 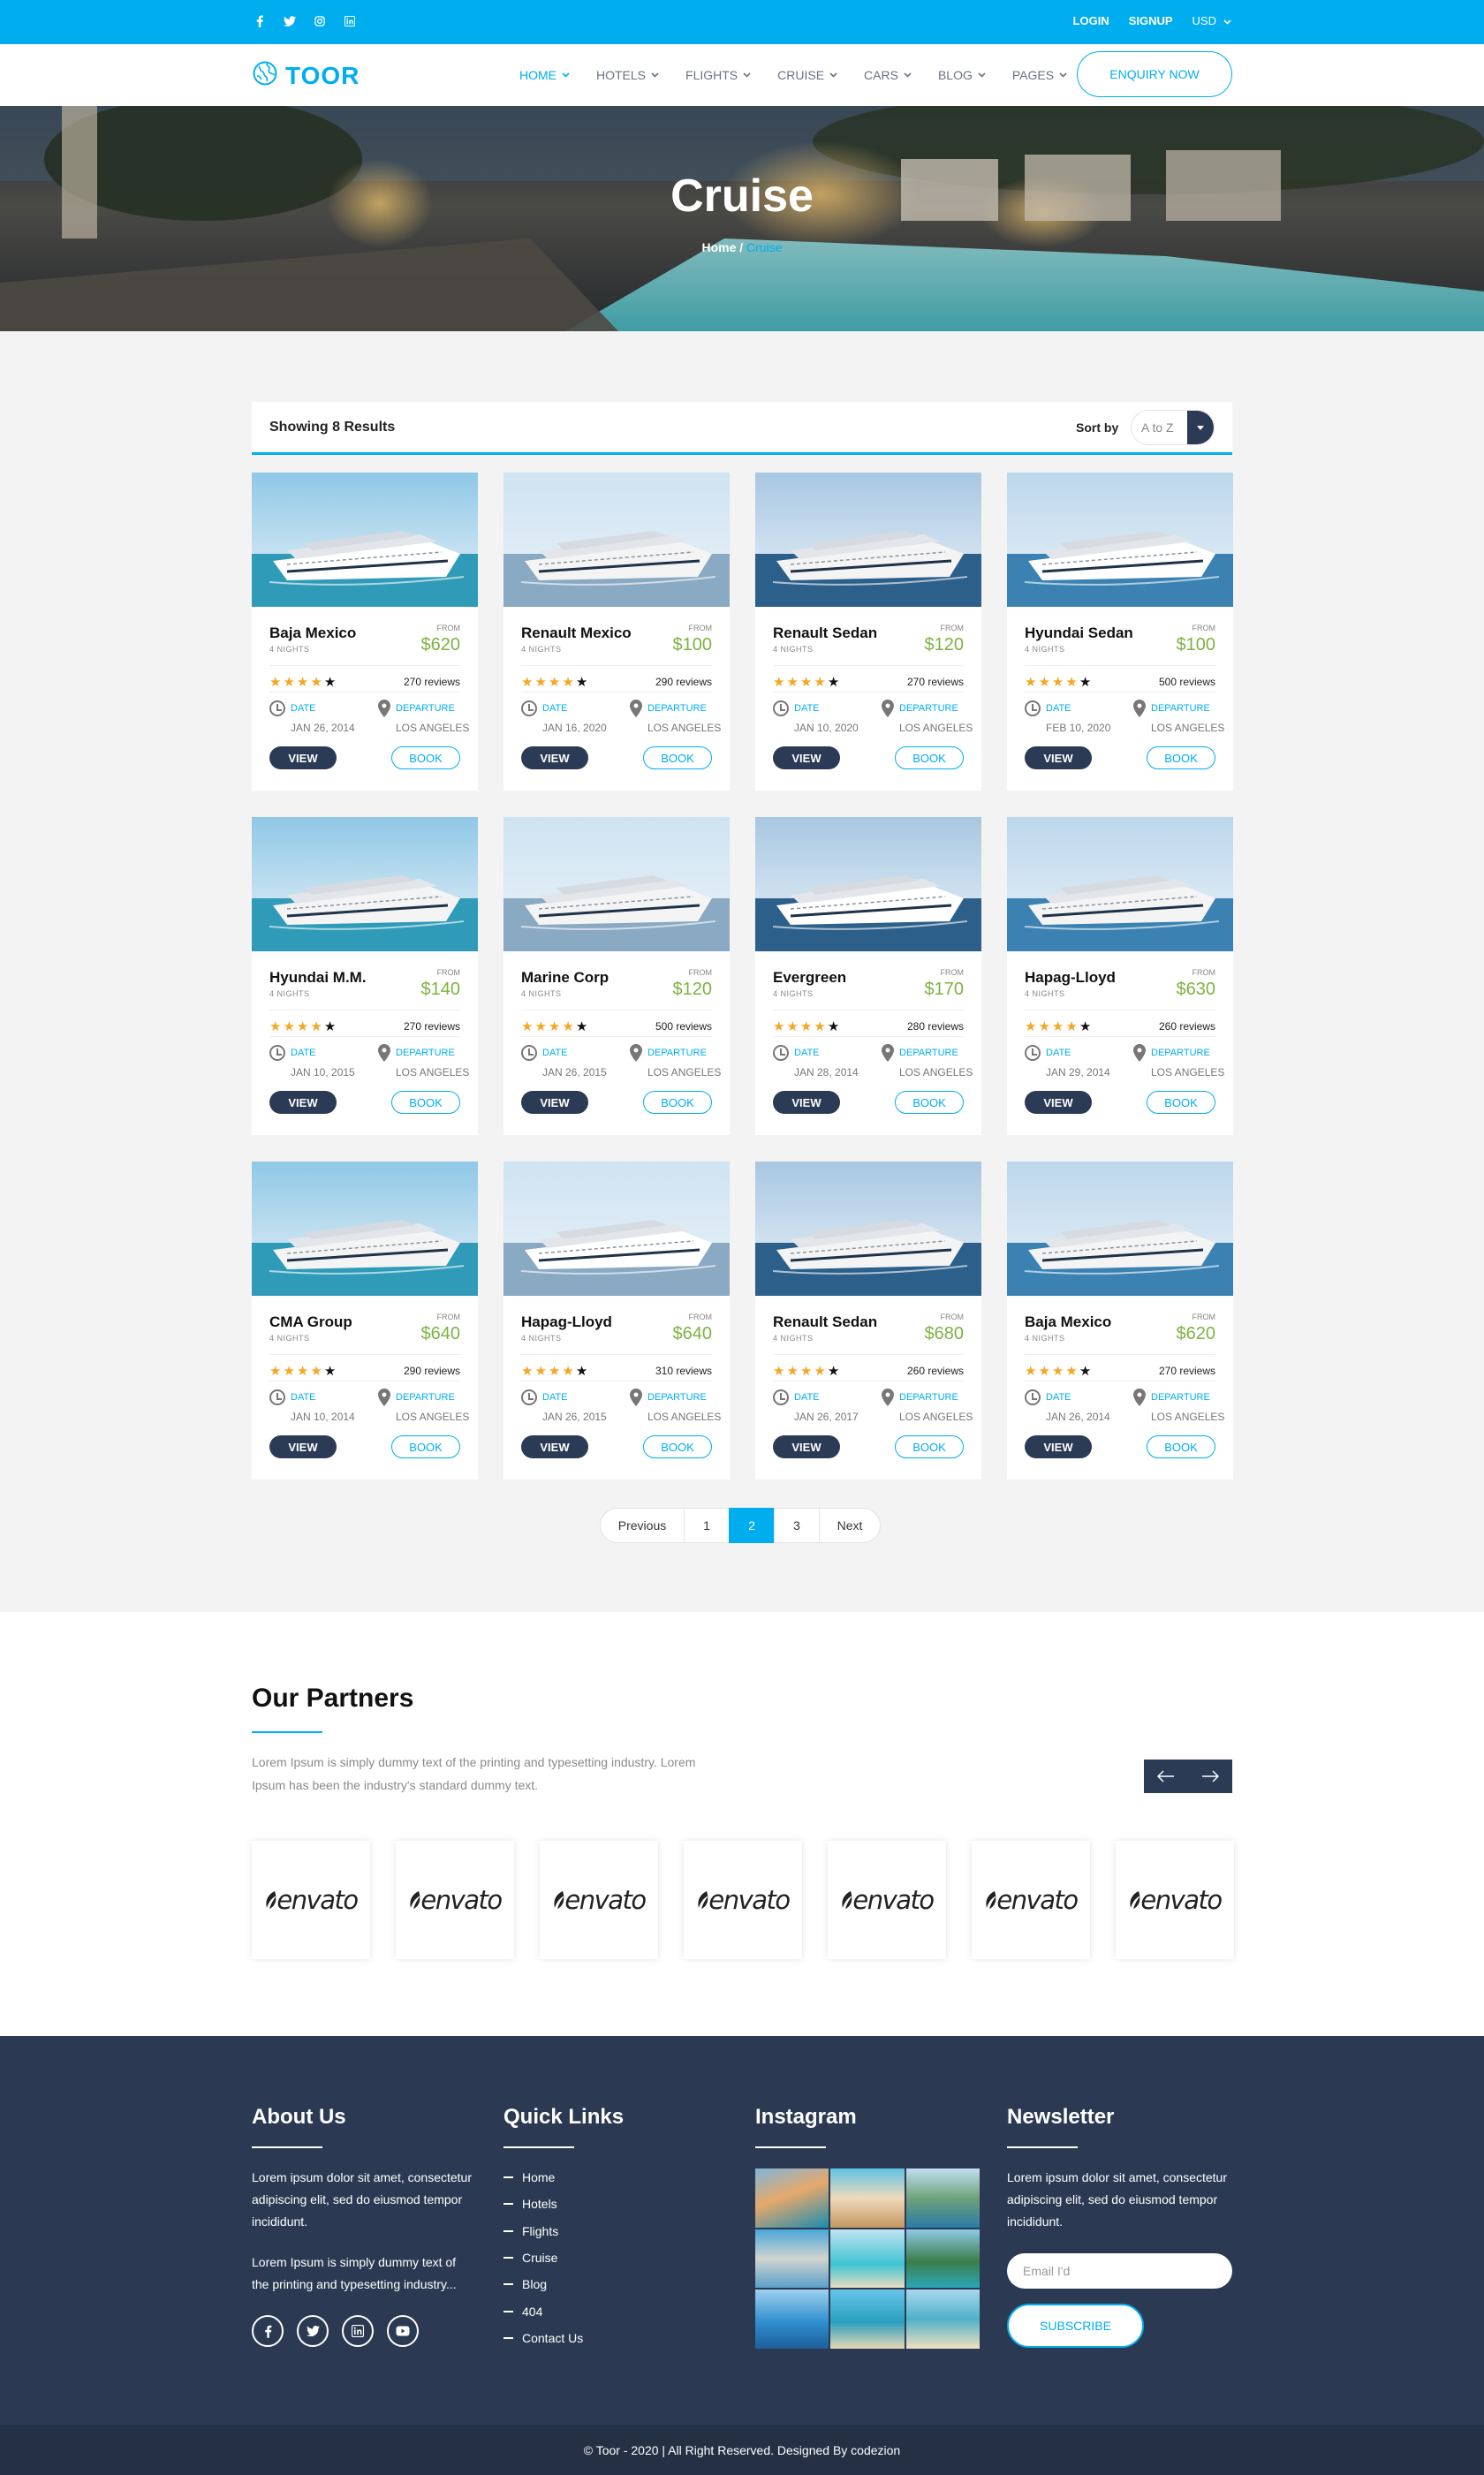 What do you see at coordinates (707, 1525) in the screenshot?
I see `pagination-page-1: 1` at bounding box center [707, 1525].